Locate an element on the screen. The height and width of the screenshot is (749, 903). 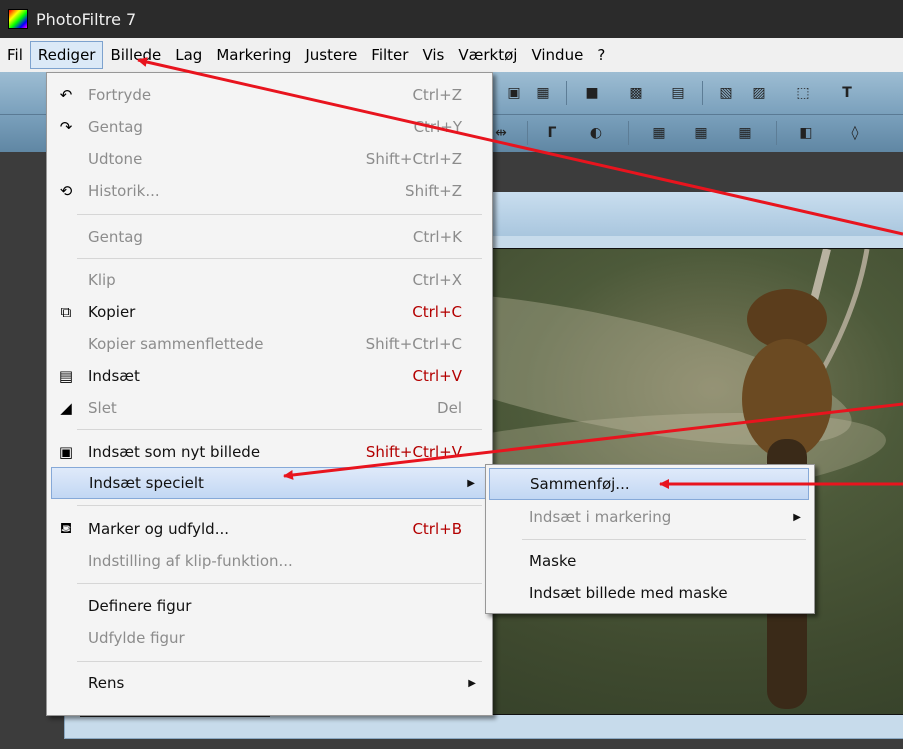
undo-icon: ↶ is located at coordinates (66, 95).